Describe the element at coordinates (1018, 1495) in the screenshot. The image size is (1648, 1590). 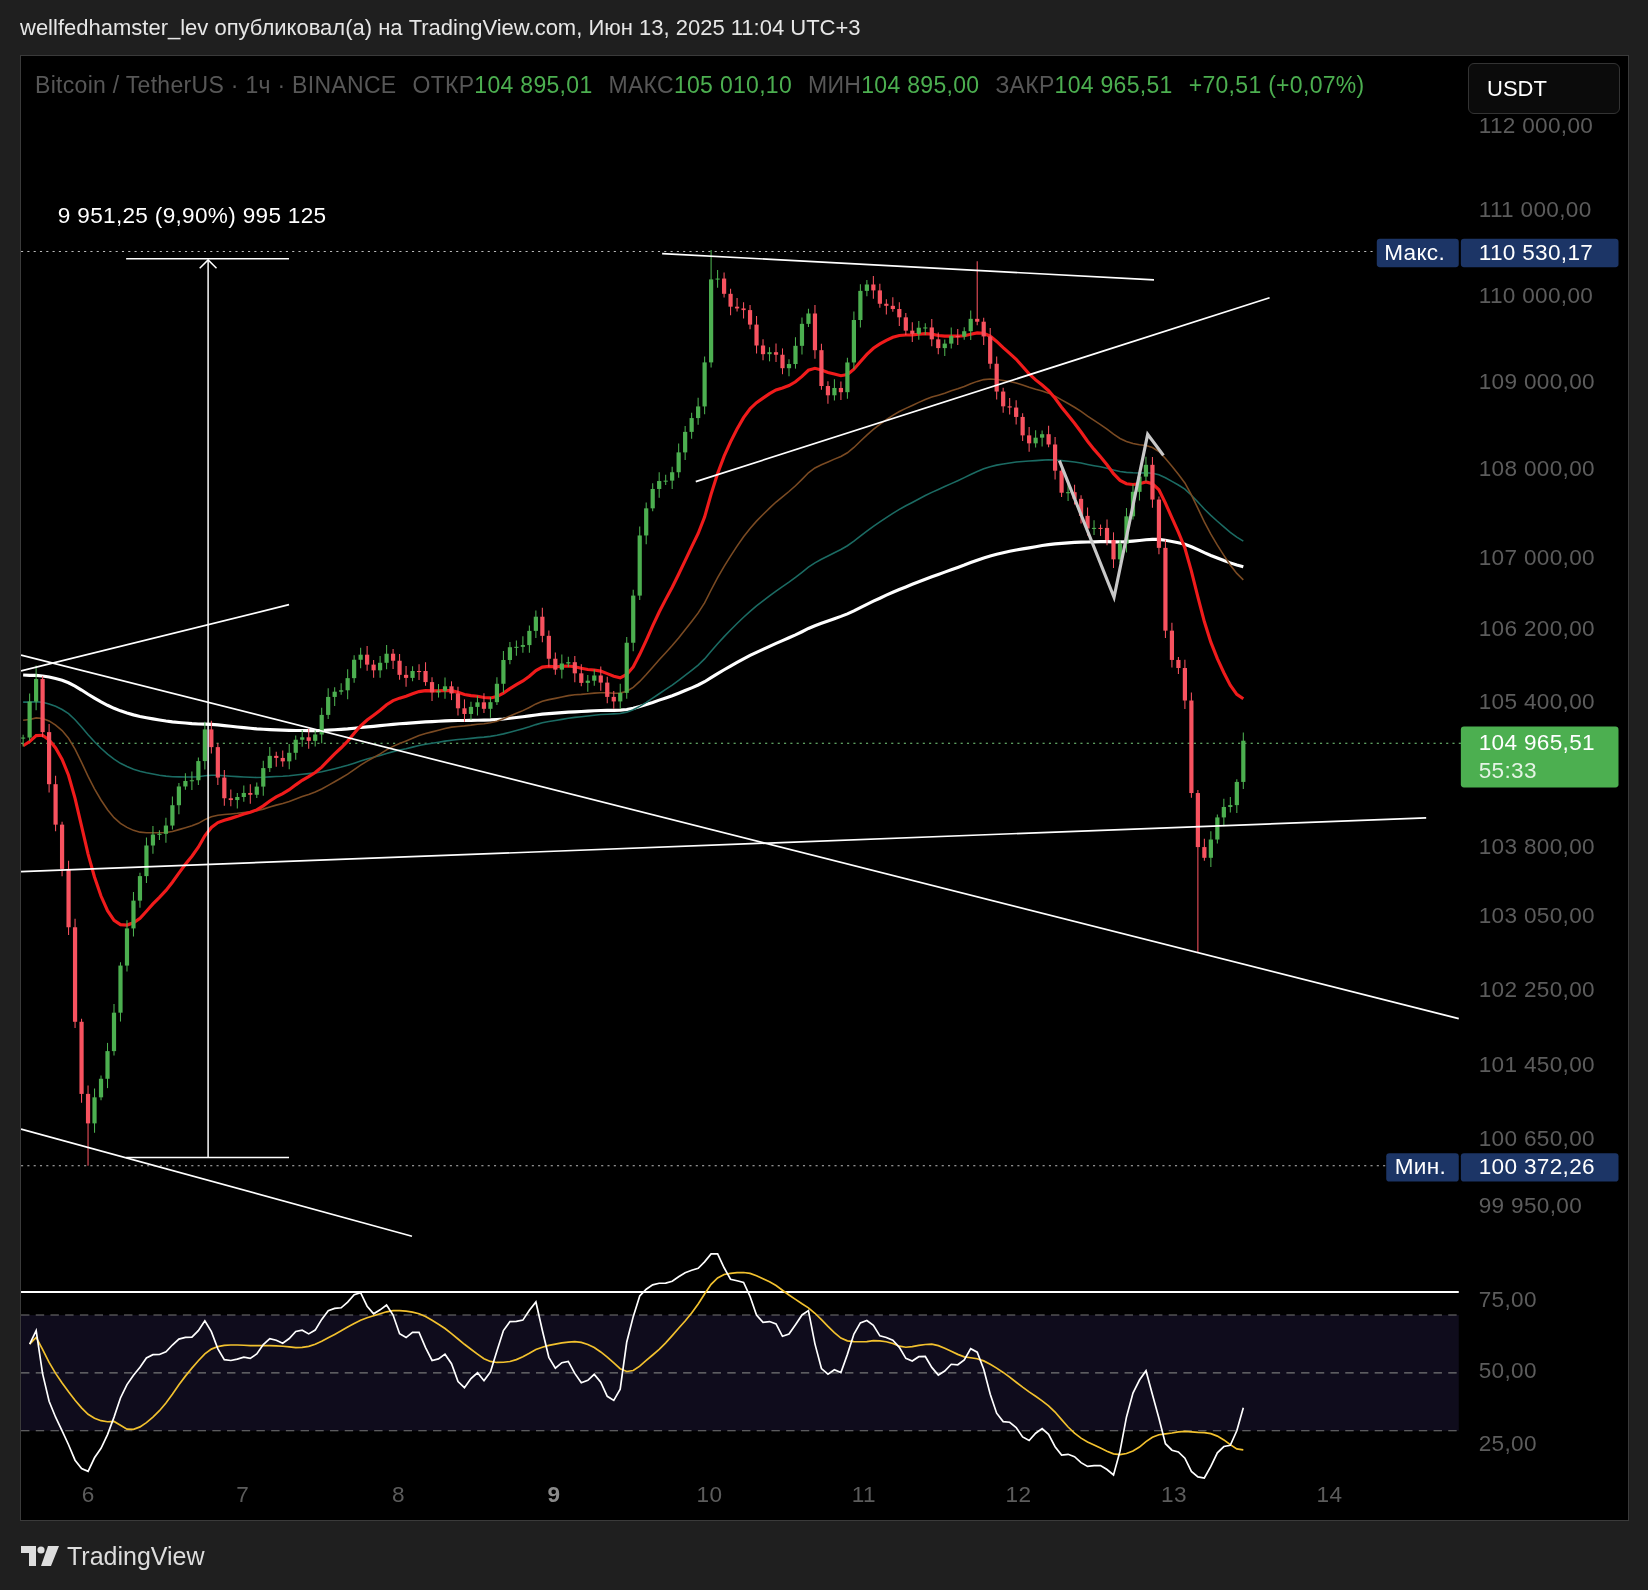
I see `time-axis-label: 12` at that location.